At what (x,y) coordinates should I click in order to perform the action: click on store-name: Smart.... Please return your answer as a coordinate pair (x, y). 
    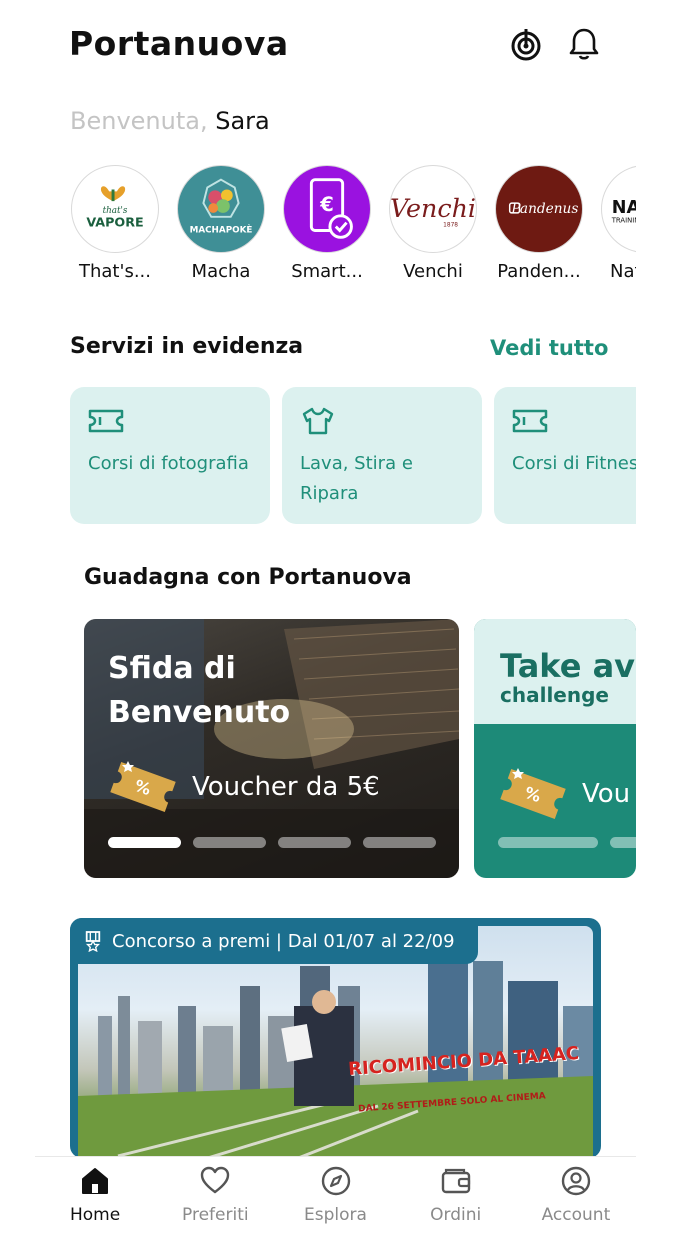
    Looking at the image, I should click on (327, 271).